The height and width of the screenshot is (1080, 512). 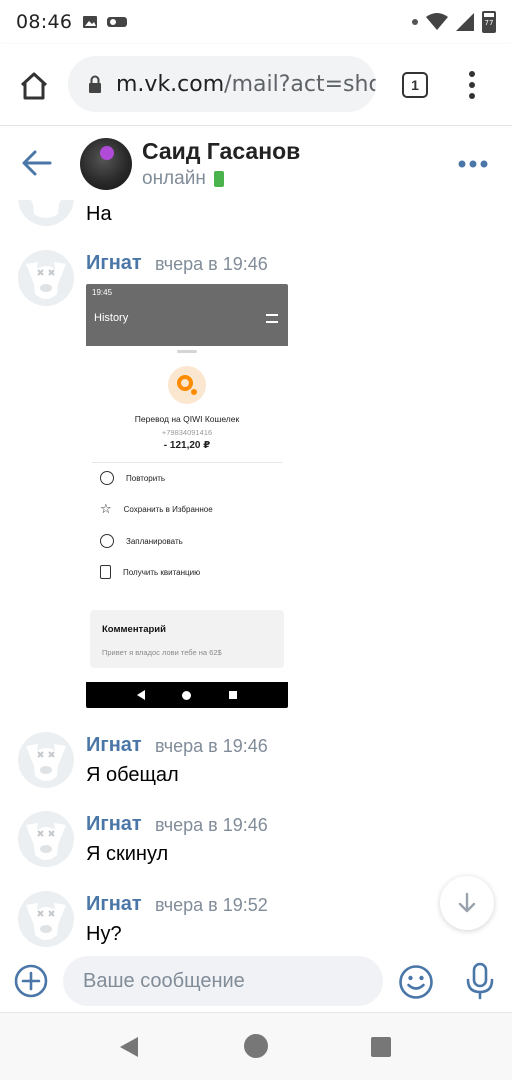 What do you see at coordinates (106, 164) in the screenshot?
I see `contact-avatar` at bounding box center [106, 164].